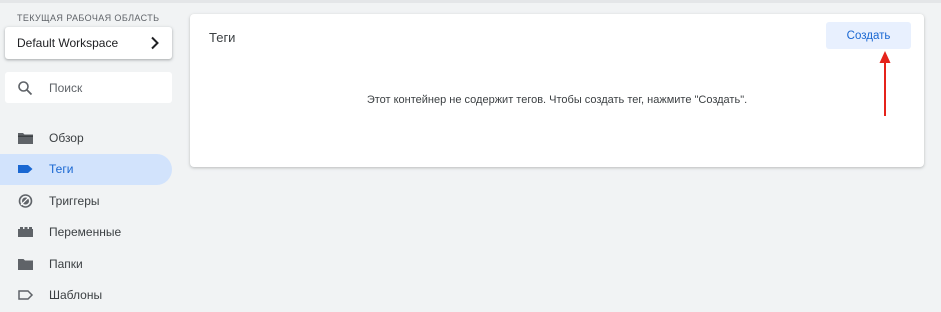 This screenshot has height=312, width=941. Describe the element at coordinates (66, 263) in the screenshot. I see `sidebar-item-label: Папки` at that location.